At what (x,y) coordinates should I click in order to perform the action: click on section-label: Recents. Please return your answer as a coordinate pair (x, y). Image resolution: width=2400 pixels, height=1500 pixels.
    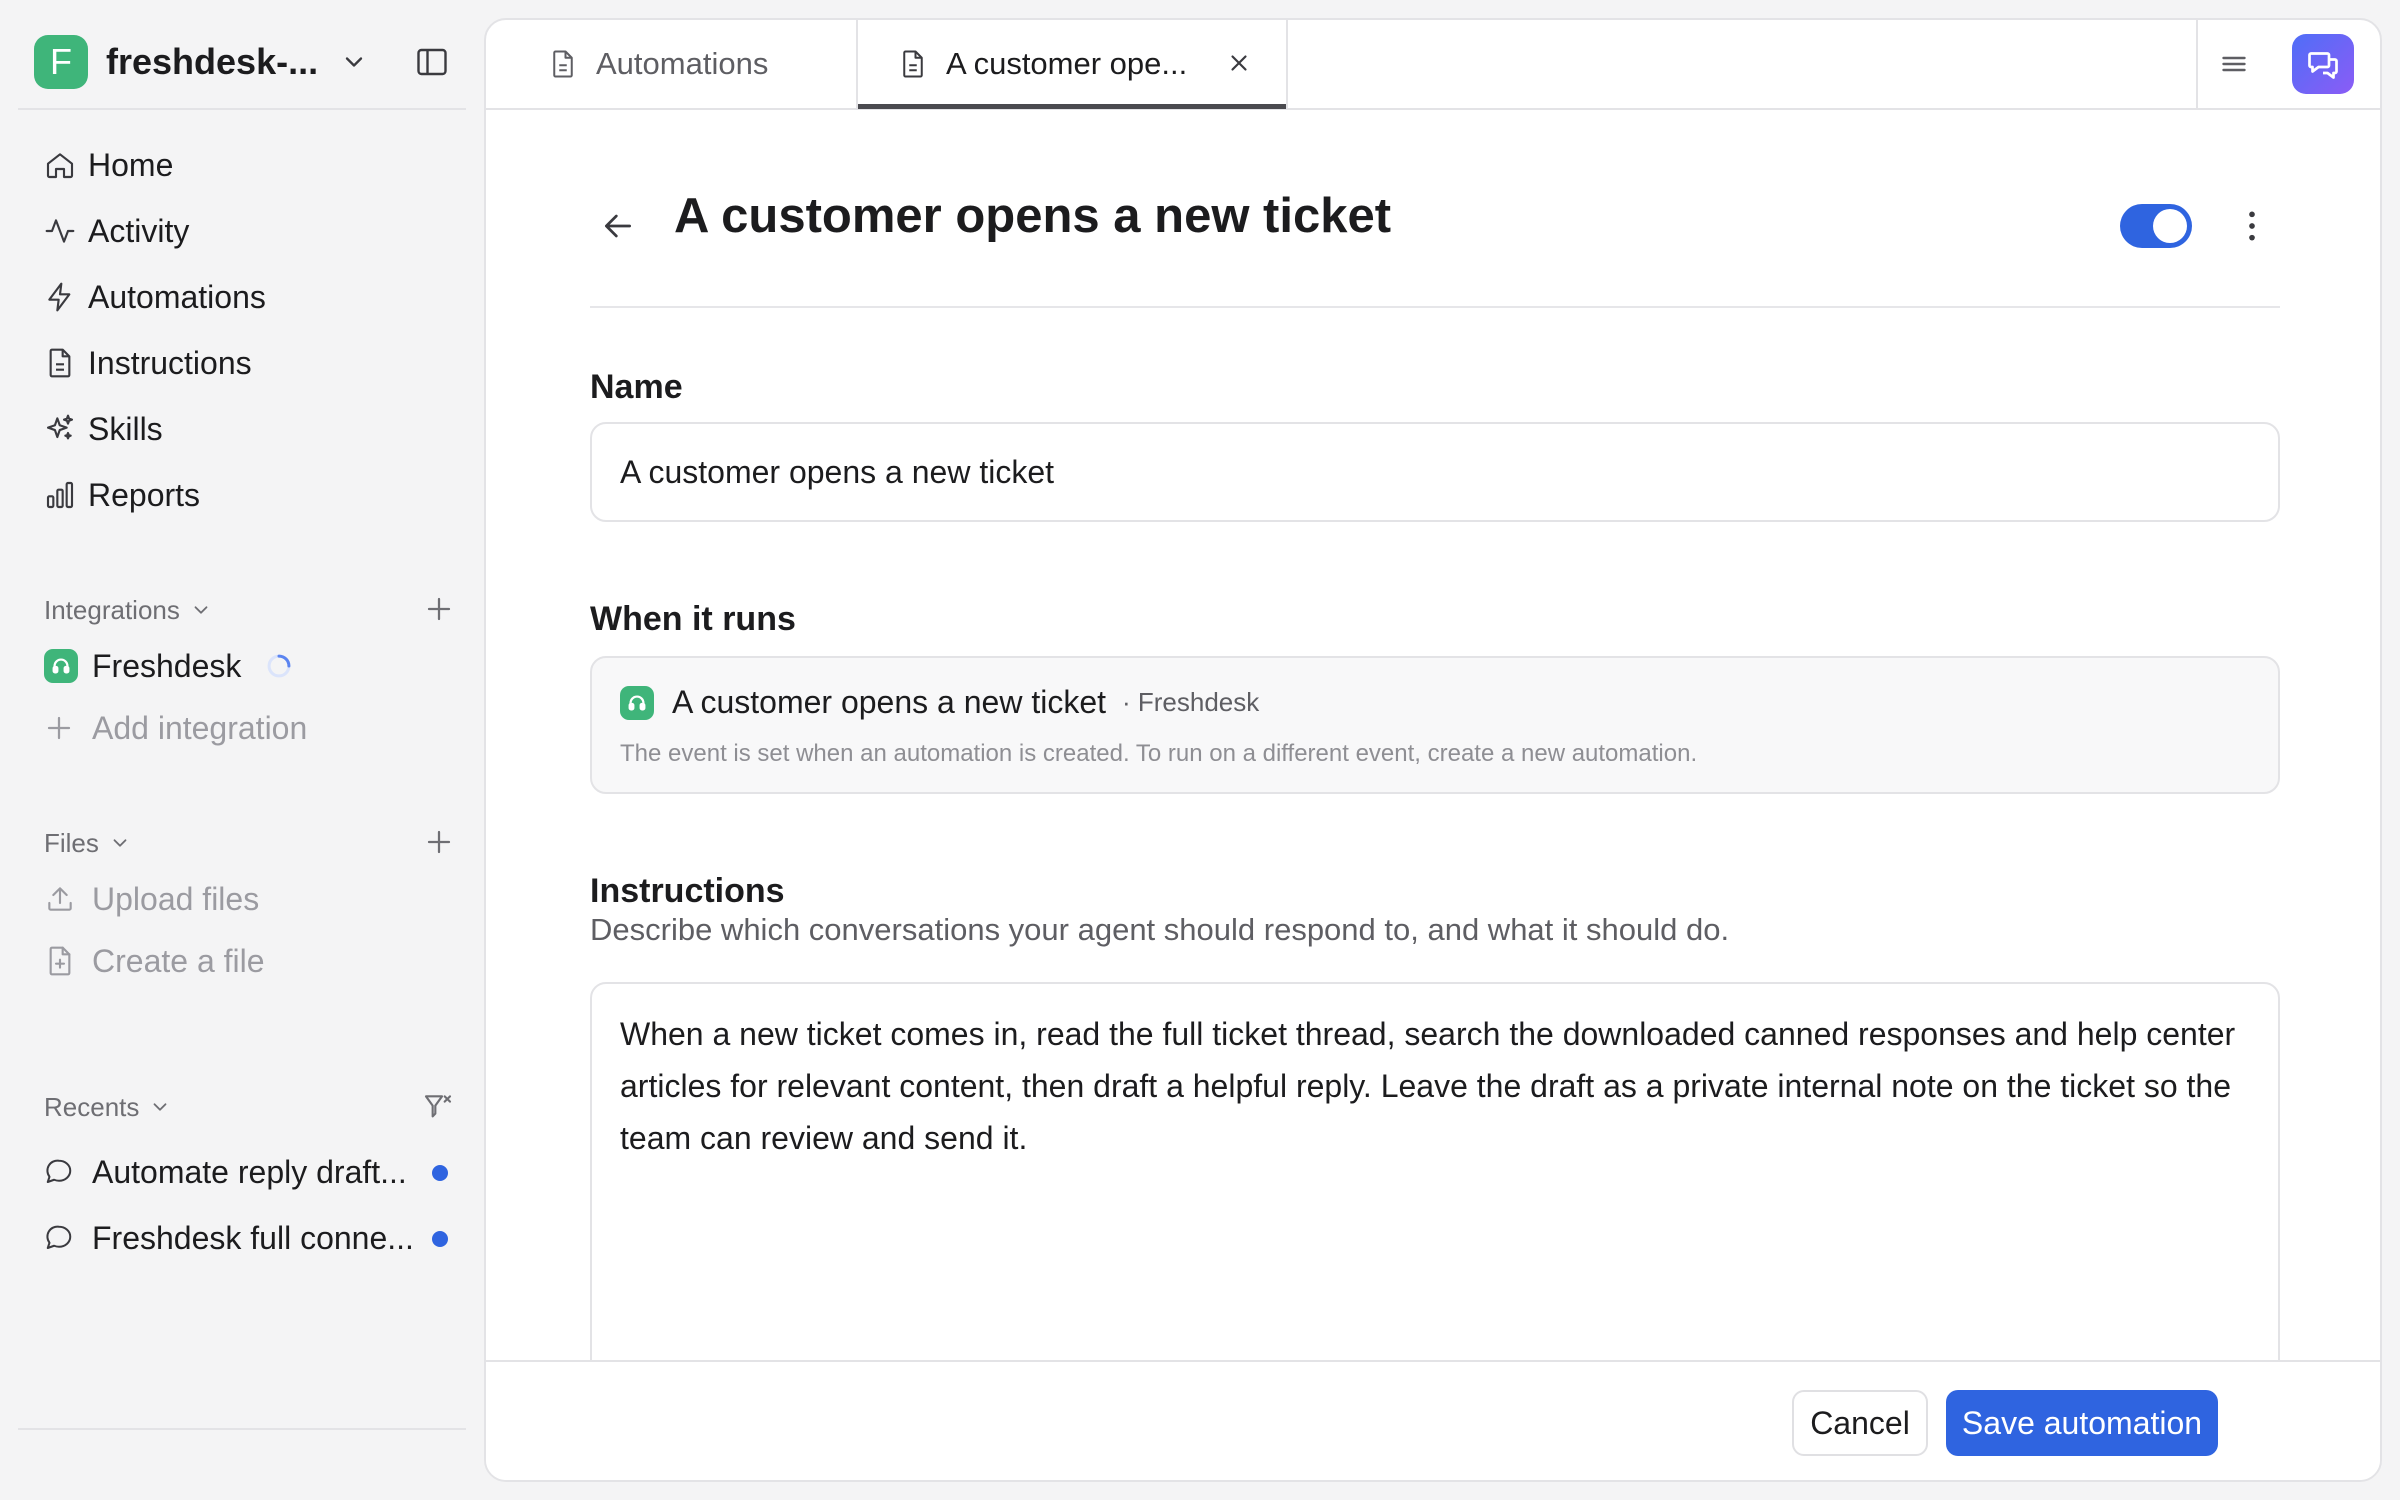
    Looking at the image, I should click on (92, 1106).